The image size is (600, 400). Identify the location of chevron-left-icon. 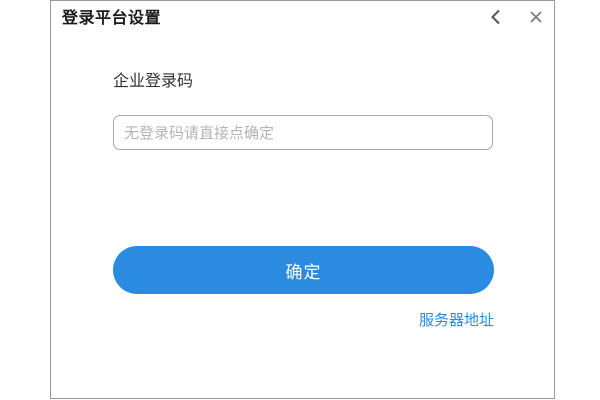
(495, 17).